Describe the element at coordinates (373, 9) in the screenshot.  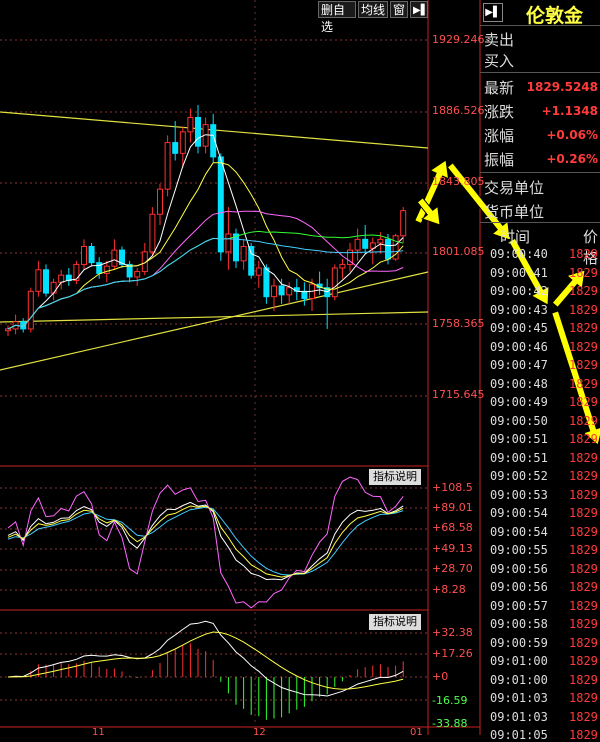
I see `moving-average-button: 均线` at that location.